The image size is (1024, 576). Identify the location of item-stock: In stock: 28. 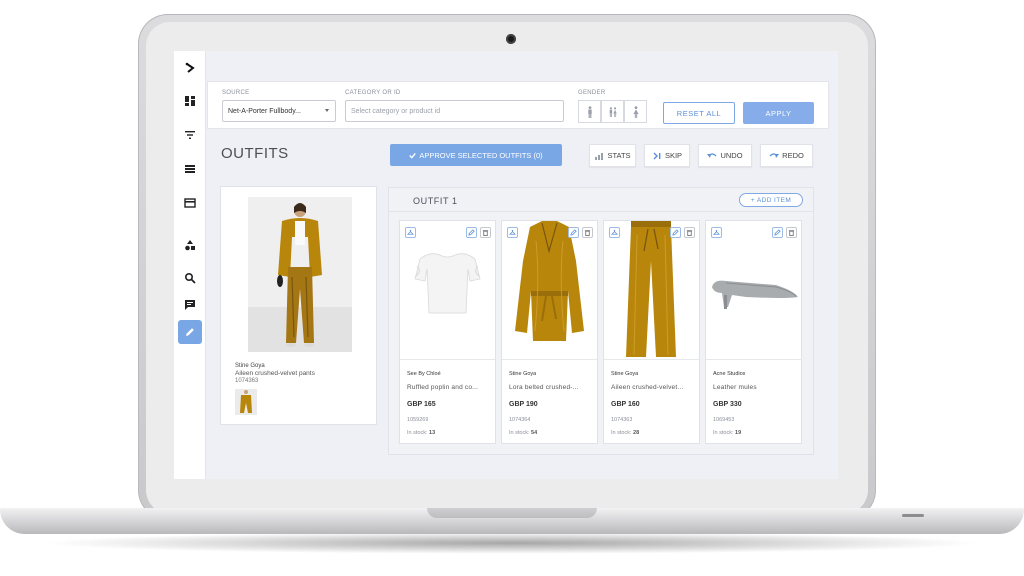
(625, 433).